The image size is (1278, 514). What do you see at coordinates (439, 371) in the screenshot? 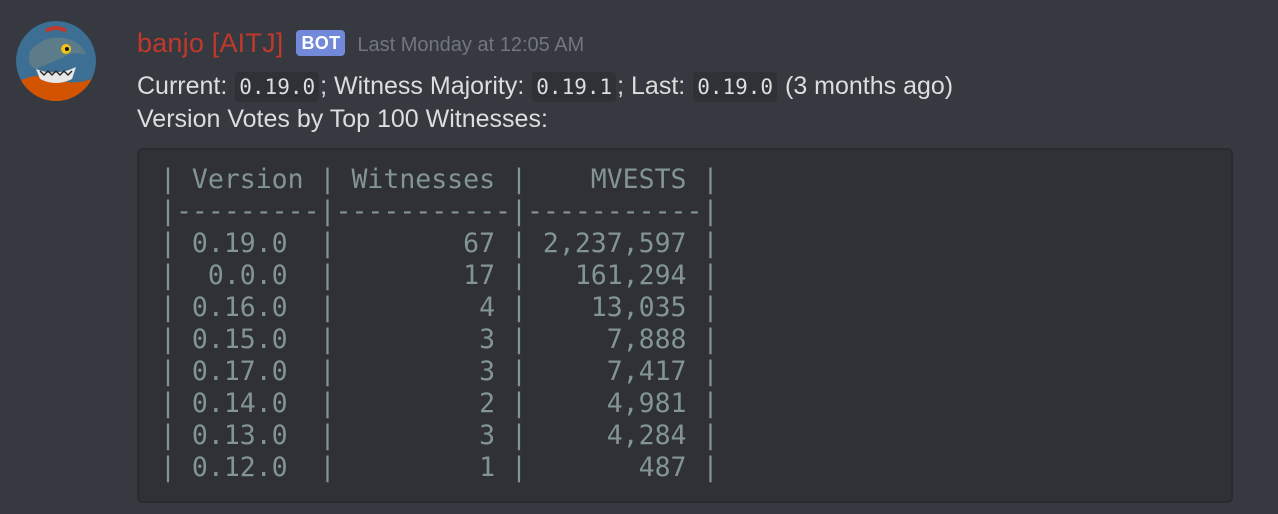
I see `table-row: | 0.17.0 | 3 | 7,417 |` at bounding box center [439, 371].